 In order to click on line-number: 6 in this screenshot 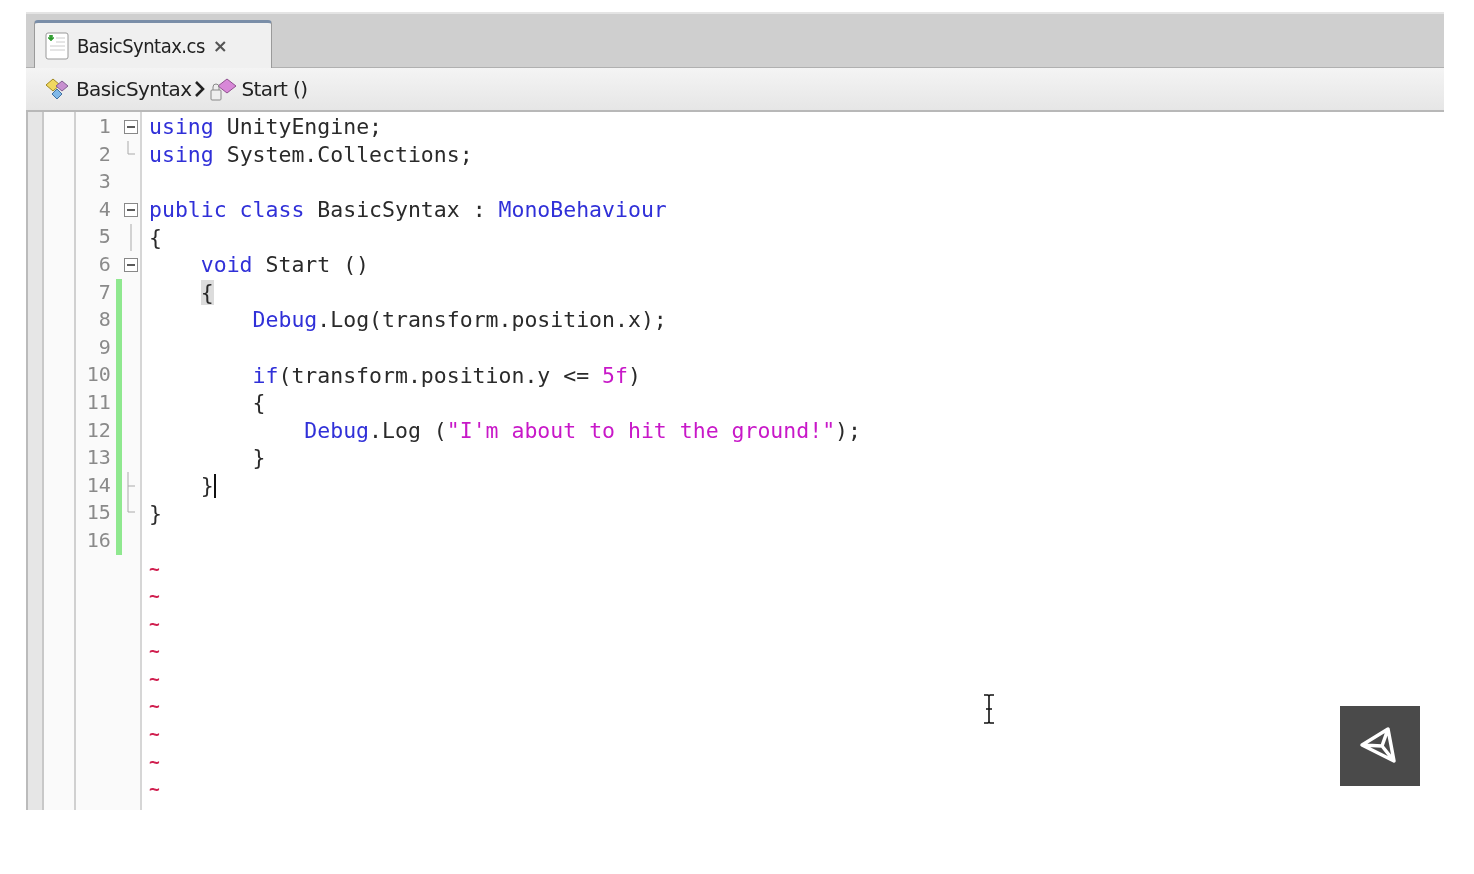, I will do `click(104, 264)`.